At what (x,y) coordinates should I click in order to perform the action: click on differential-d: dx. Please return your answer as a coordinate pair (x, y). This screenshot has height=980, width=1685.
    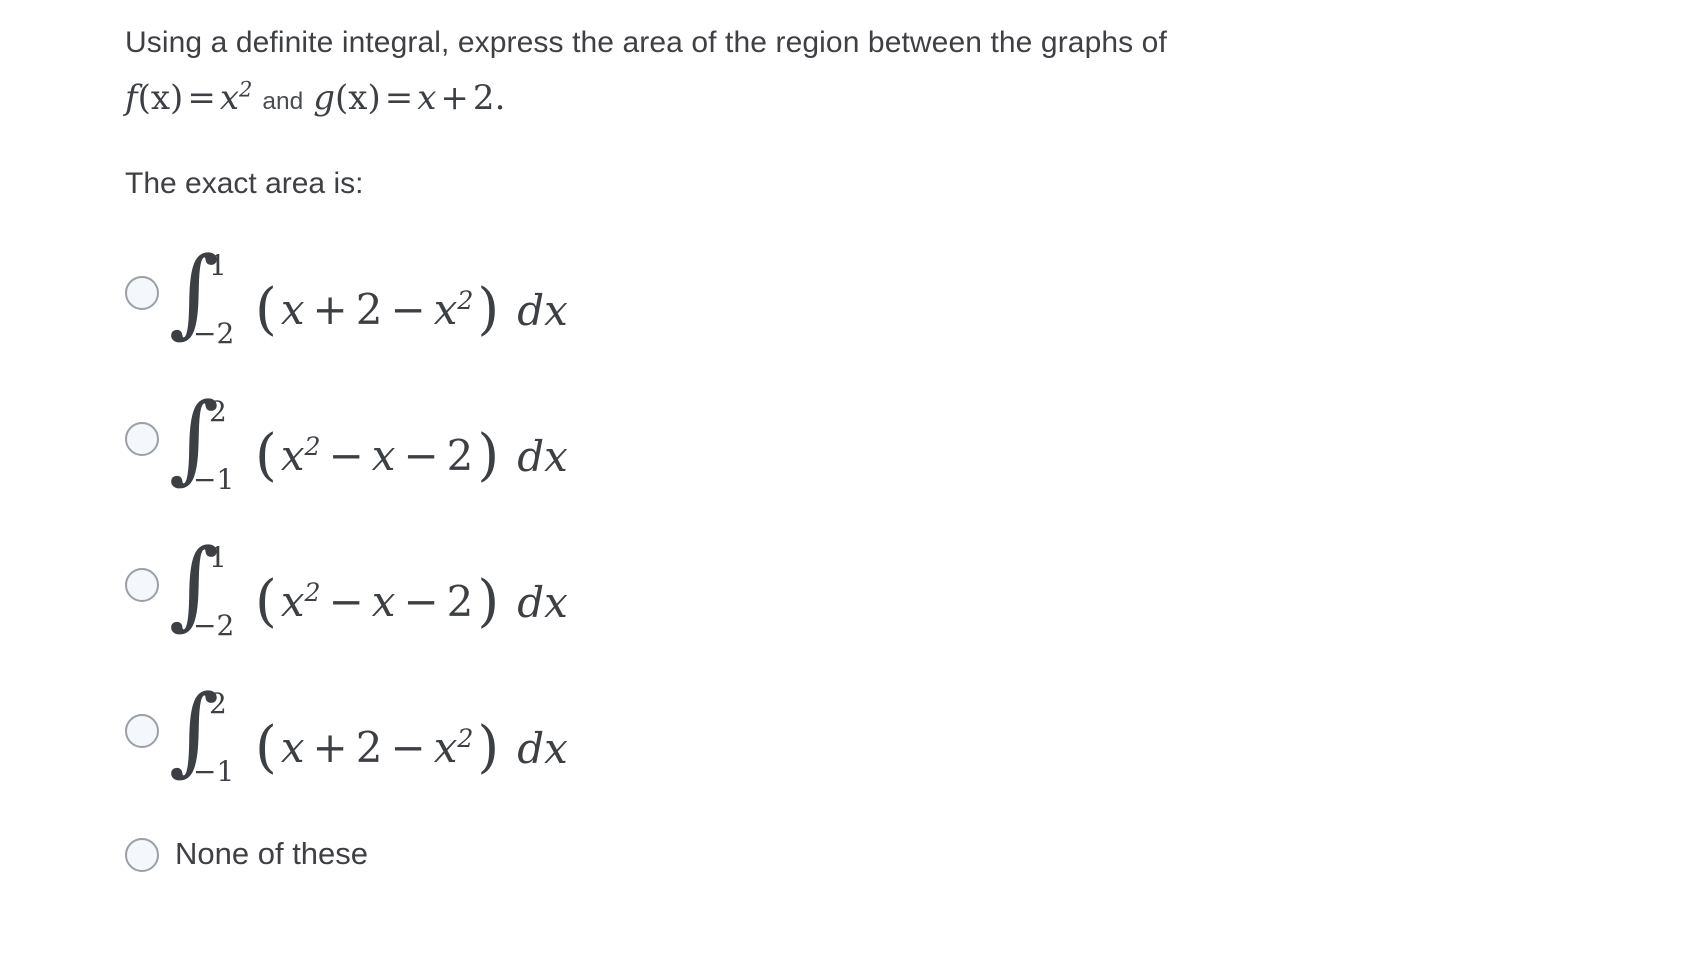
    Looking at the image, I should click on (542, 748).